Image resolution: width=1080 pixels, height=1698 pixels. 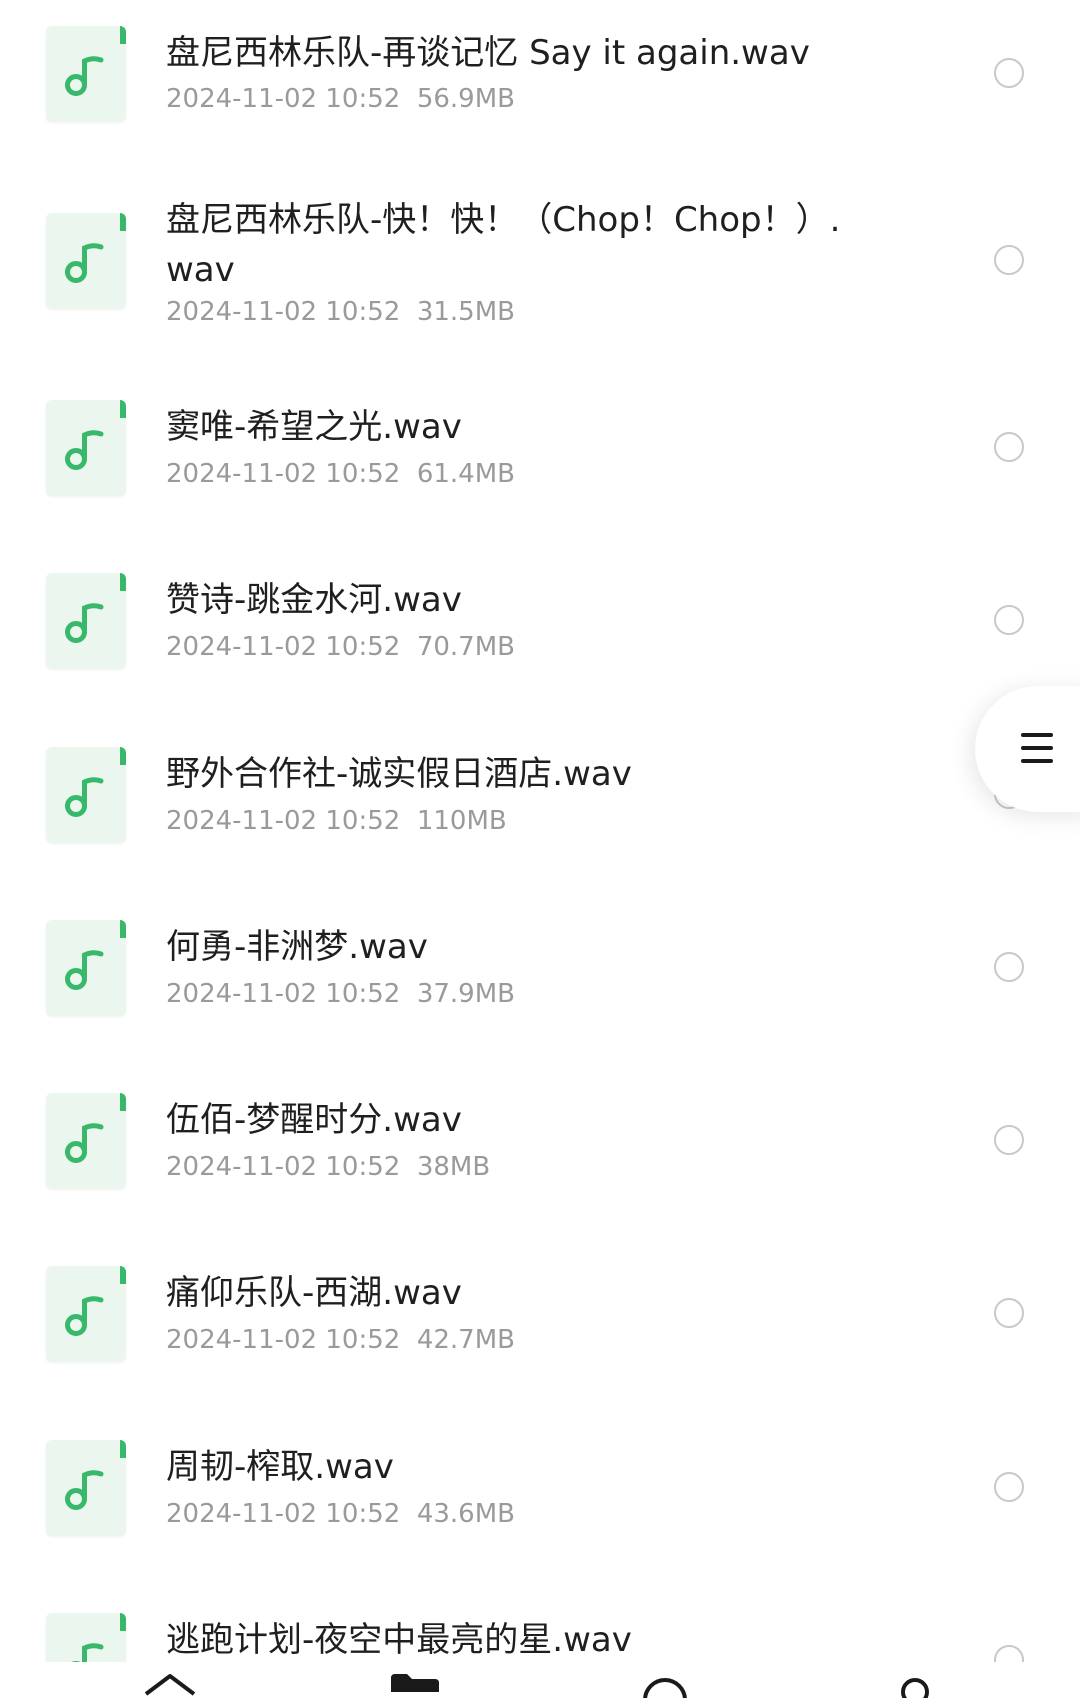 I want to click on file-name: 野外合作社-诚实假日酒店.wav, so click(x=399, y=774).